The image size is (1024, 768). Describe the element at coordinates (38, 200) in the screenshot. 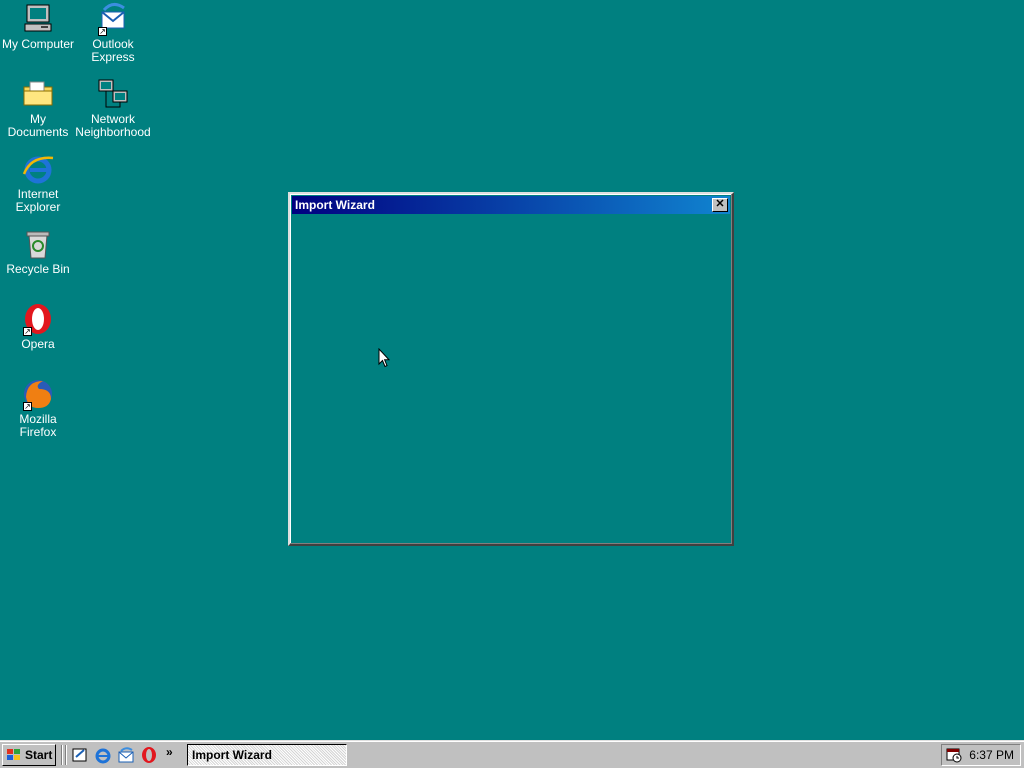

I see `desktop-icon-label: Internet Explorer` at that location.